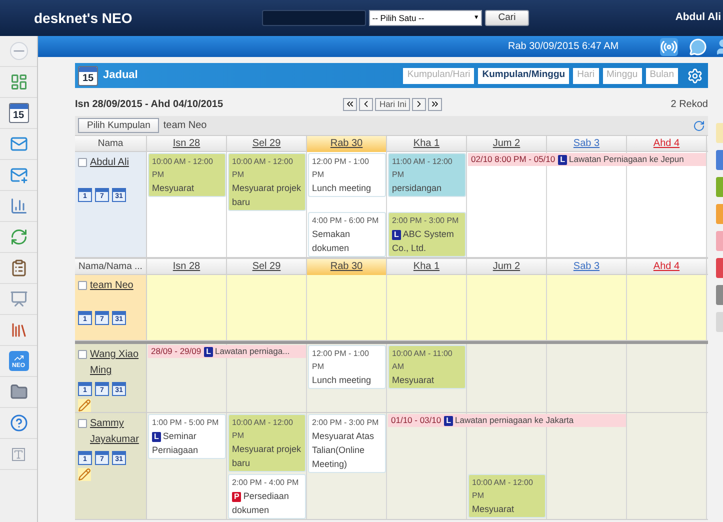  Describe the element at coordinates (19, 268) in the screenshot. I see `clipboard-icon` at that location.